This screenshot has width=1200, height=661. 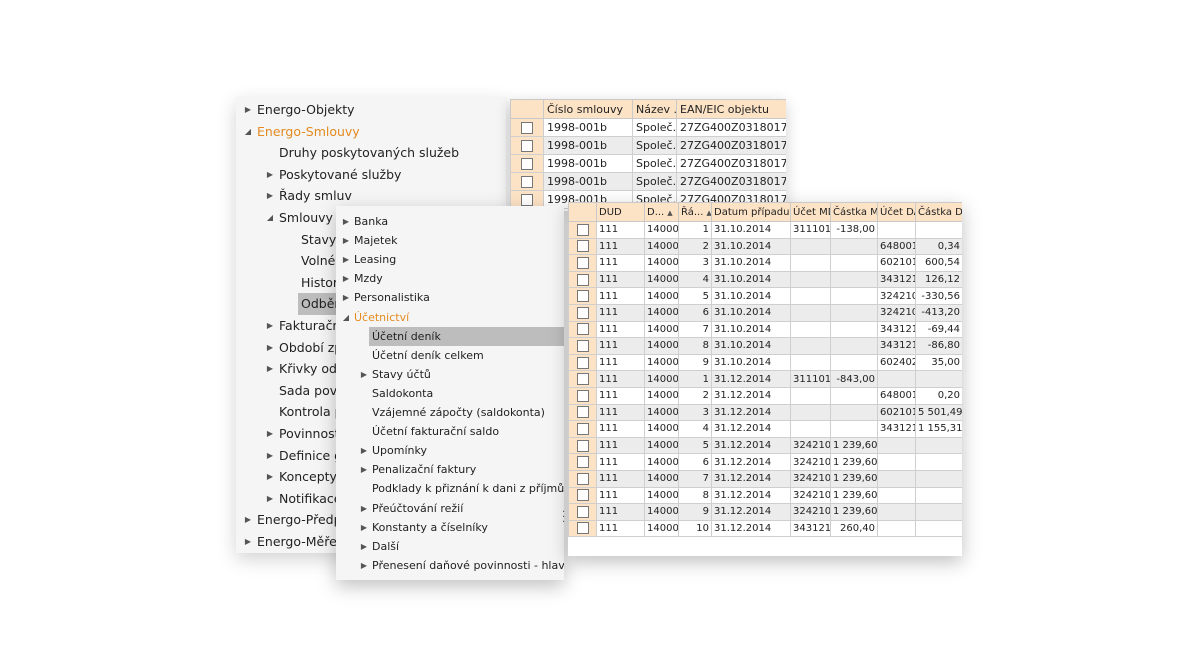 What do you see at coordinates (896, 212) in the screenshot?
I see `column-header-ucet-dal: Účet DAL` at bounding box center [896, 212].